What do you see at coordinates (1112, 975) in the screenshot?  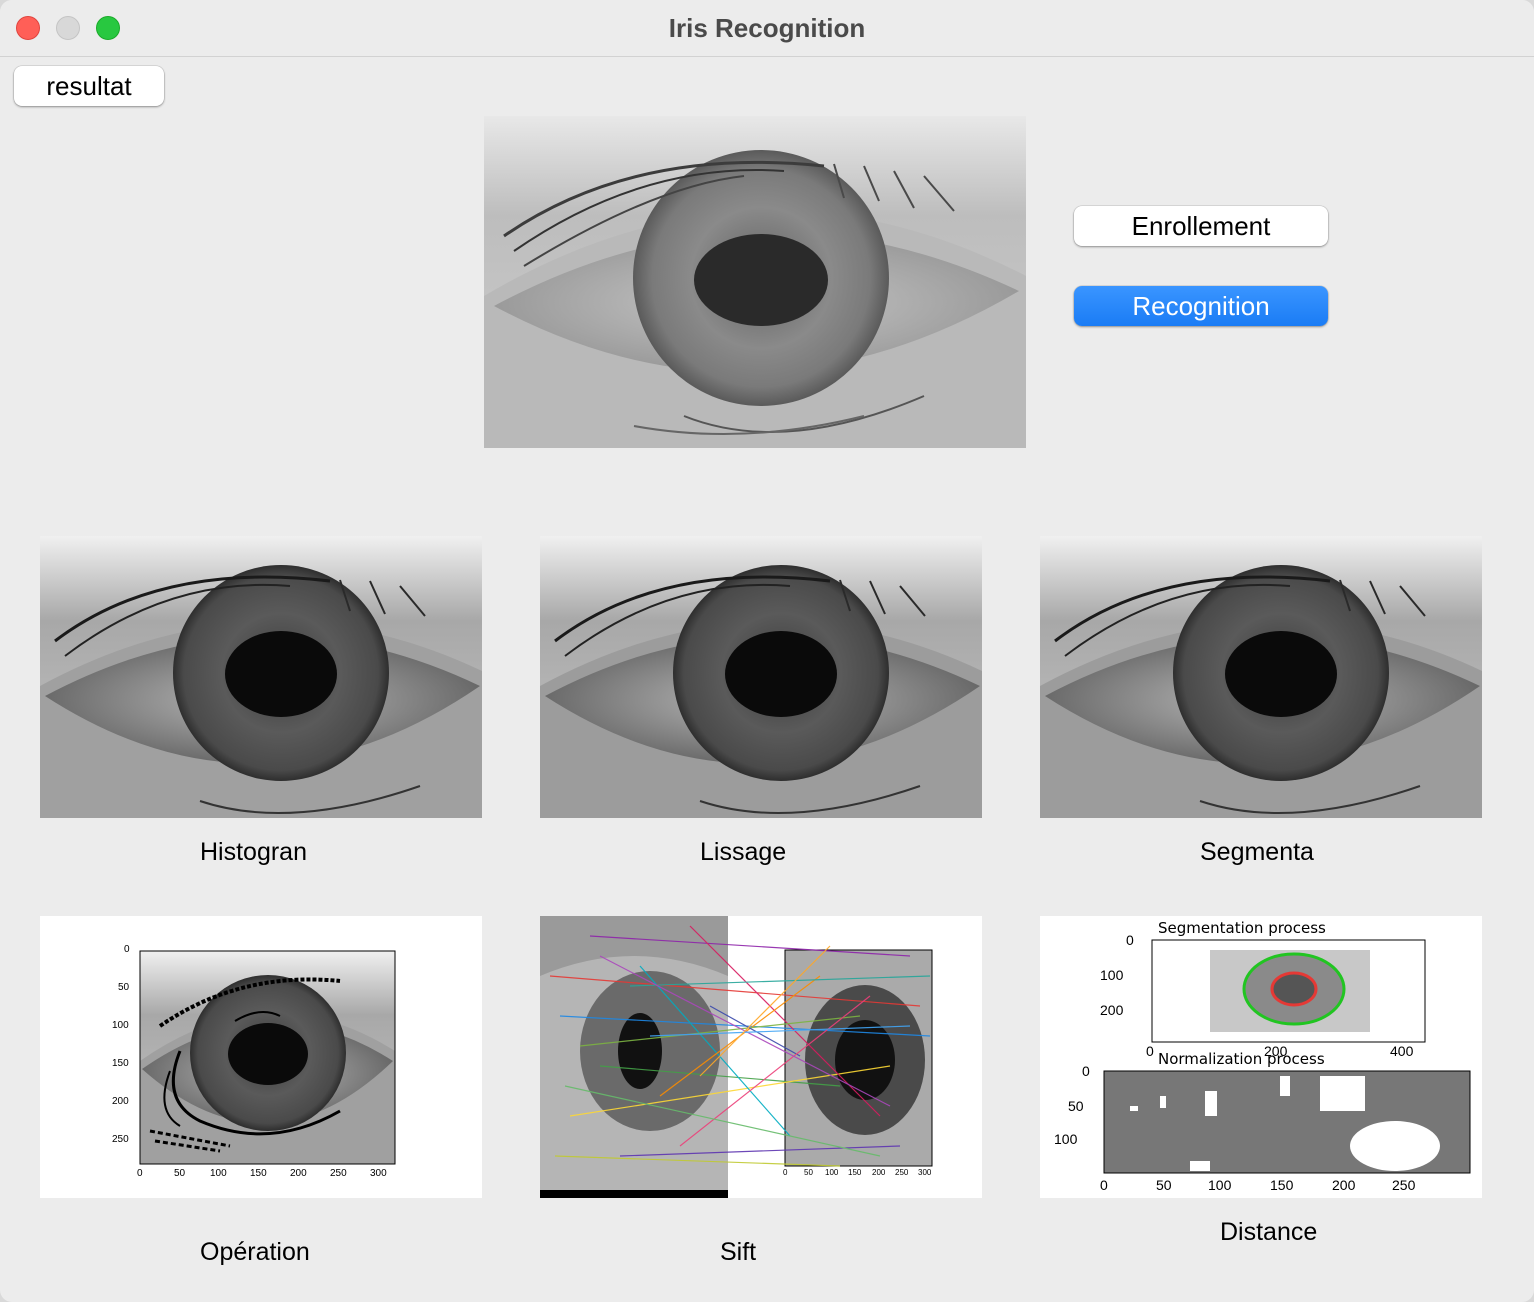 I see `distance-top-ytick: 100` at bounding box center [1112, 975].